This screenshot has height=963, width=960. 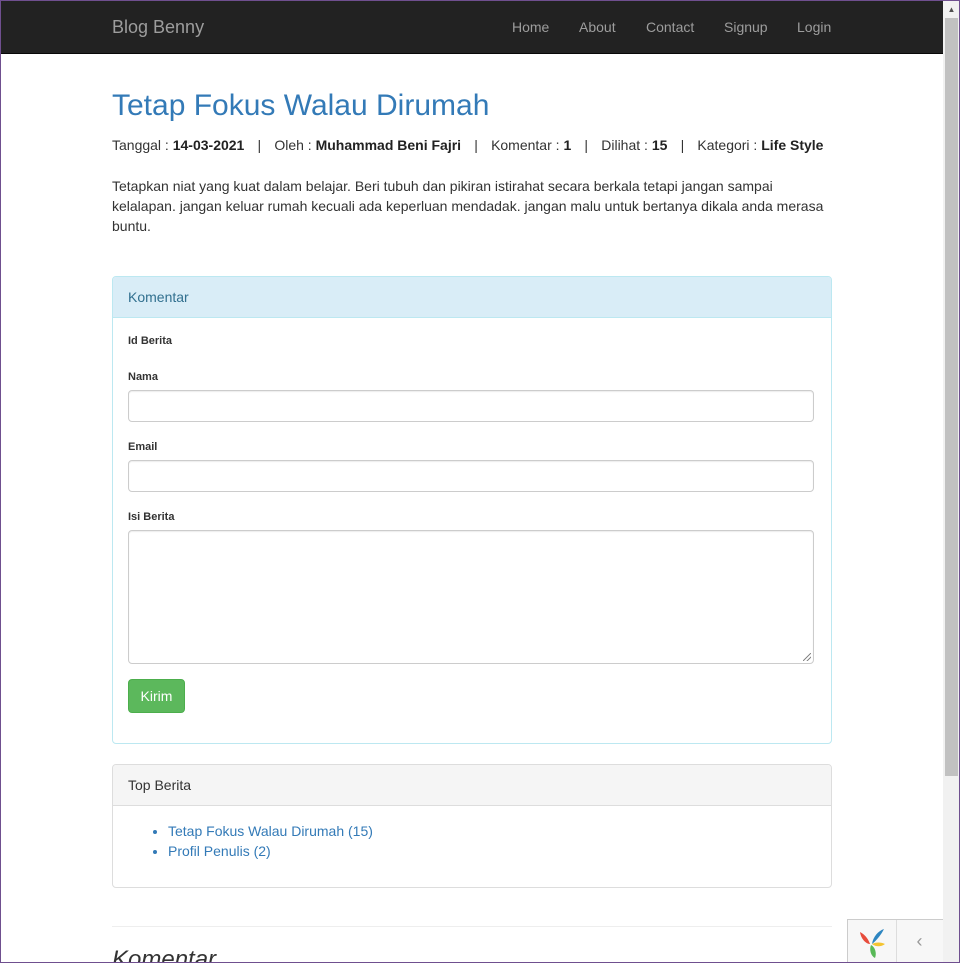 I want to click on scroll-thumb, so click(x=951, y=397).